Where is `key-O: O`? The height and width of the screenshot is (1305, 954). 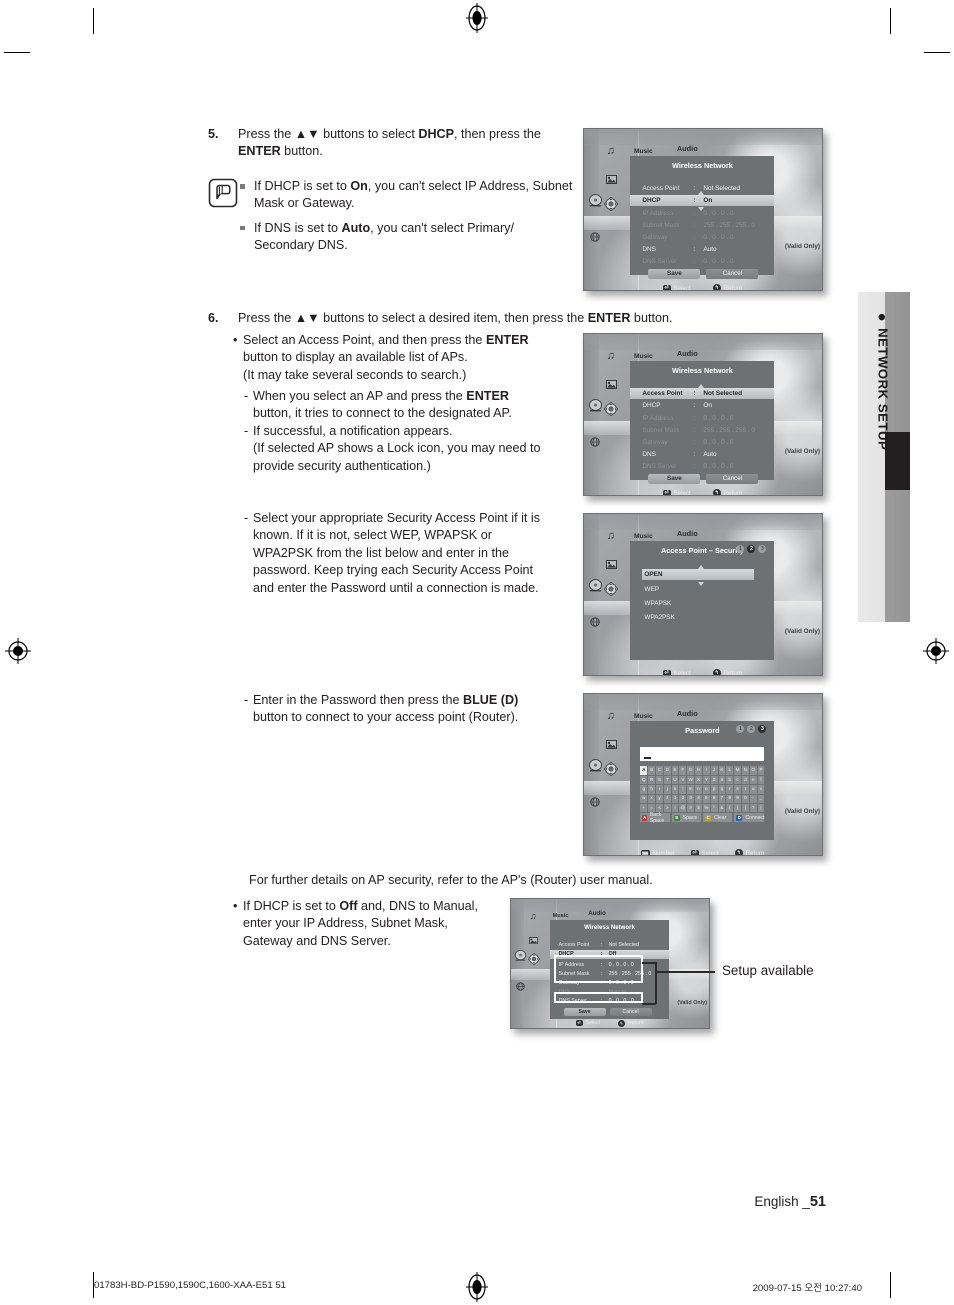
key-O: O is located at coordinates (753, 770).